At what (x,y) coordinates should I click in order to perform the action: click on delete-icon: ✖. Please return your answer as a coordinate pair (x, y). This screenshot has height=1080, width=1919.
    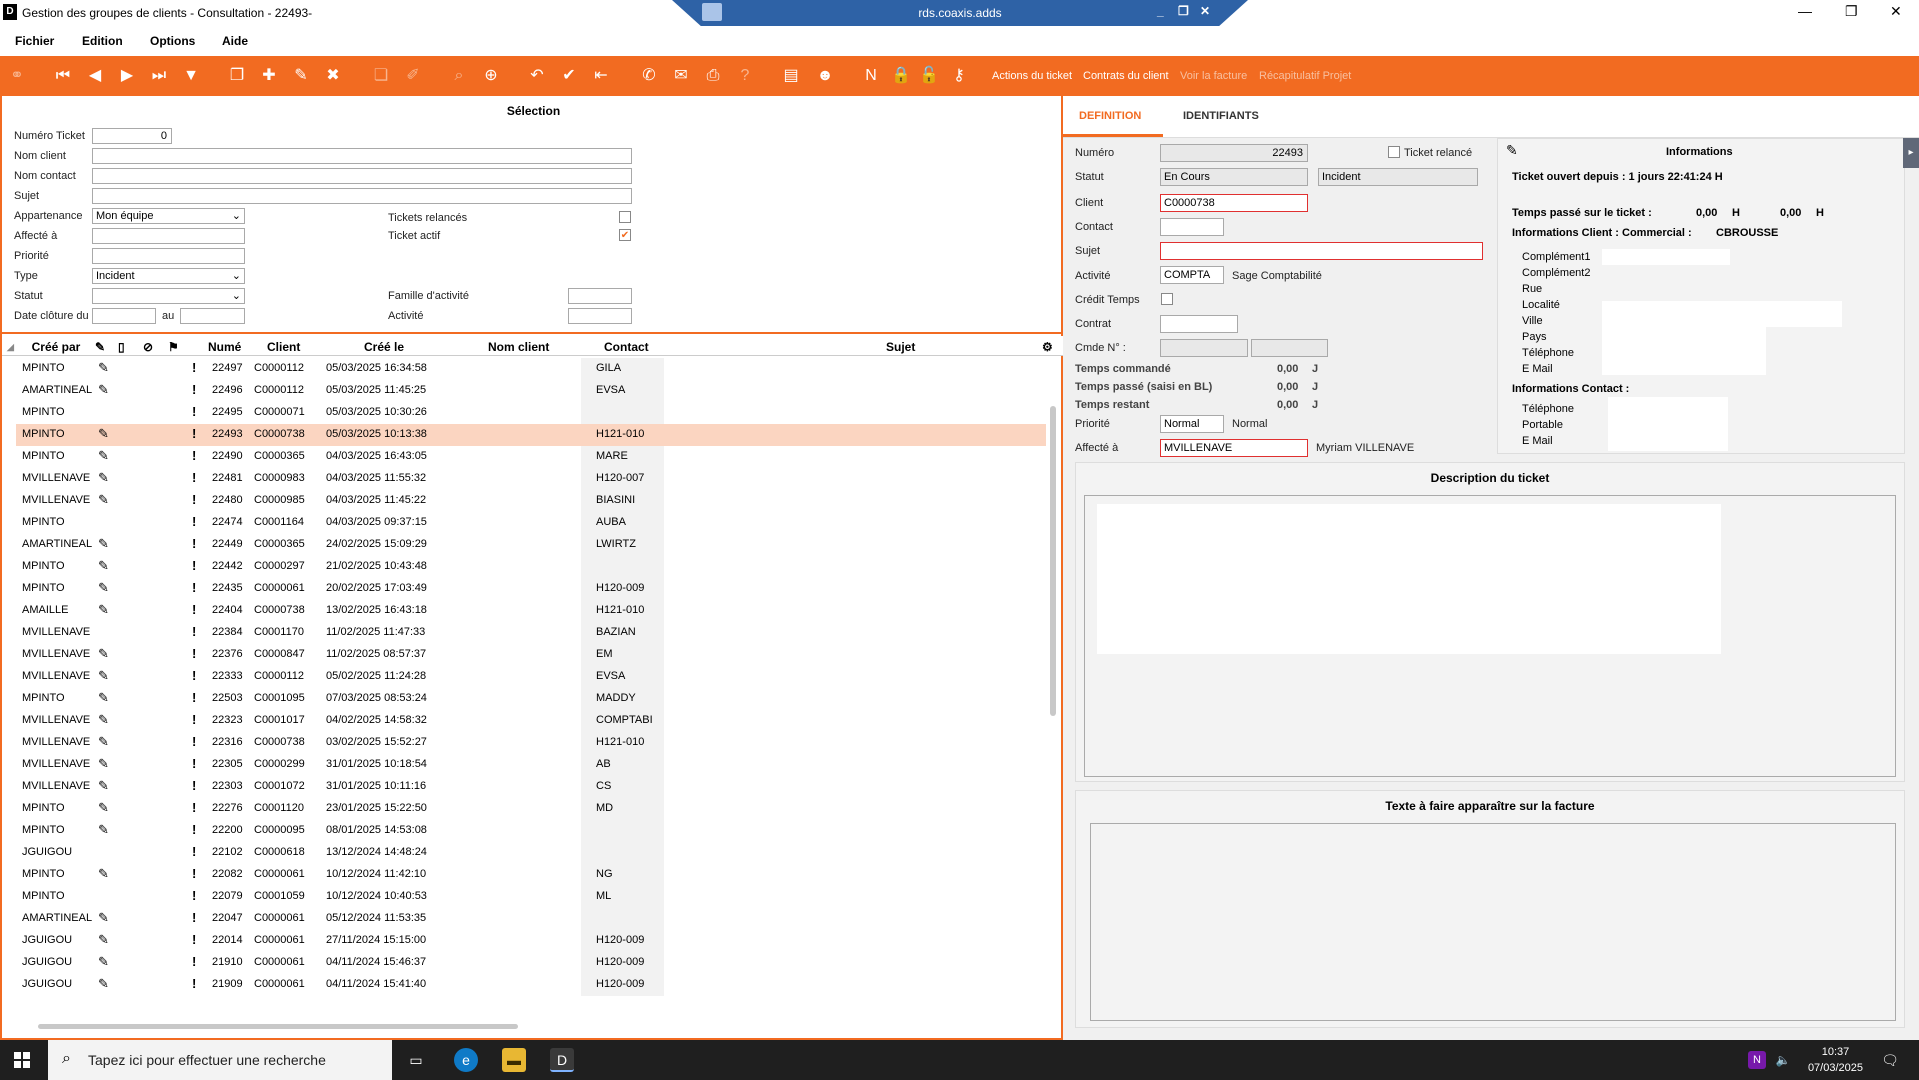
    Looking at the image, I should click on (333, 76).